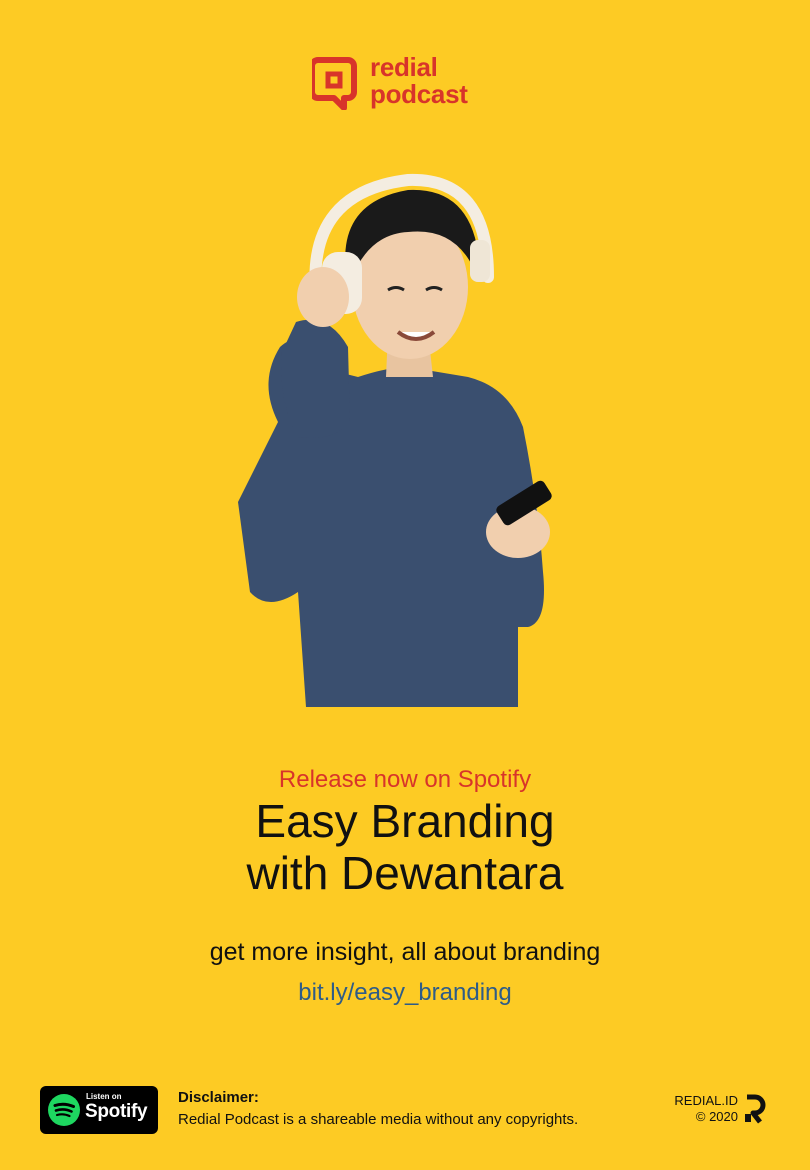 This screenshot has width=810, height=1170. I want to click on redial-chat-bubble-icon, so click(334, 83).